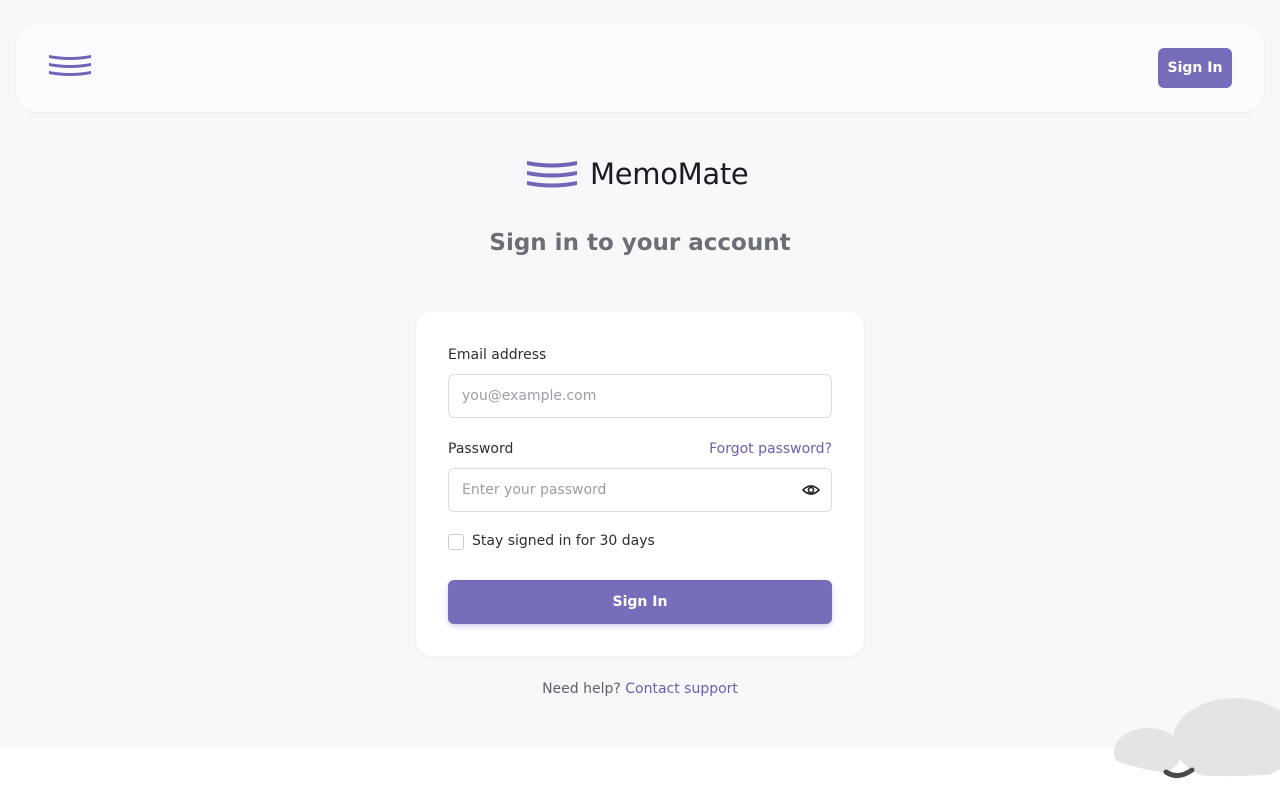  I want to click on mascot-illustration, so click(1197, 743).